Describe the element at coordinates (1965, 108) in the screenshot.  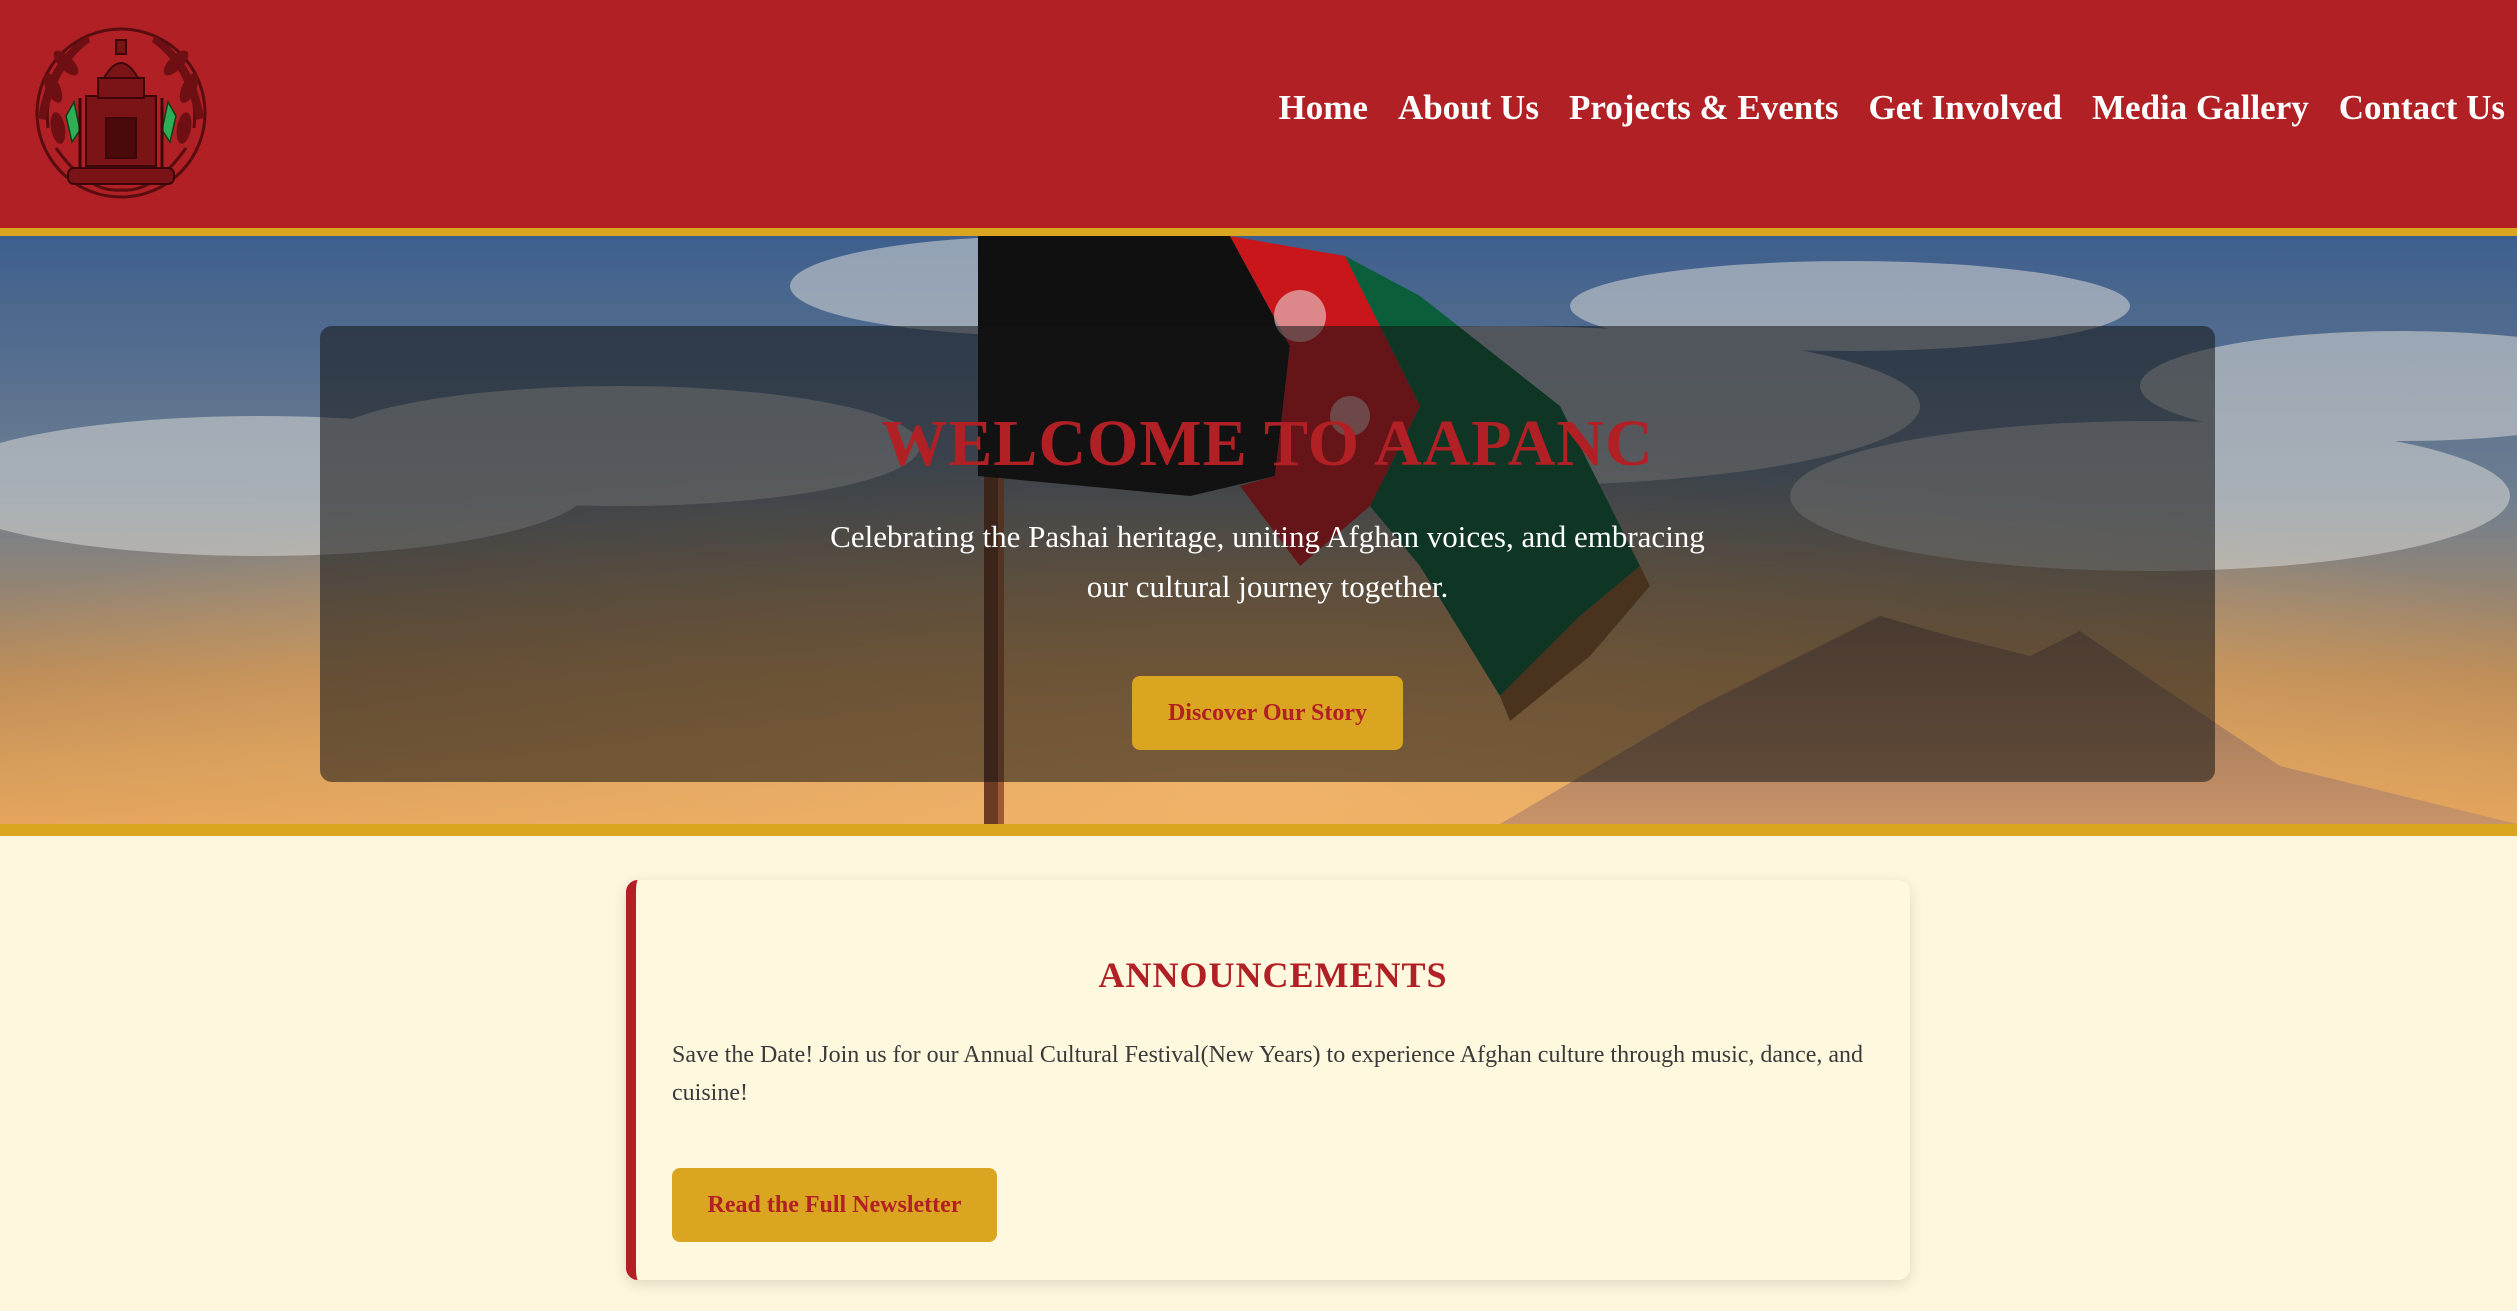
I see `nav-get-involved: Get Involved` at that location.